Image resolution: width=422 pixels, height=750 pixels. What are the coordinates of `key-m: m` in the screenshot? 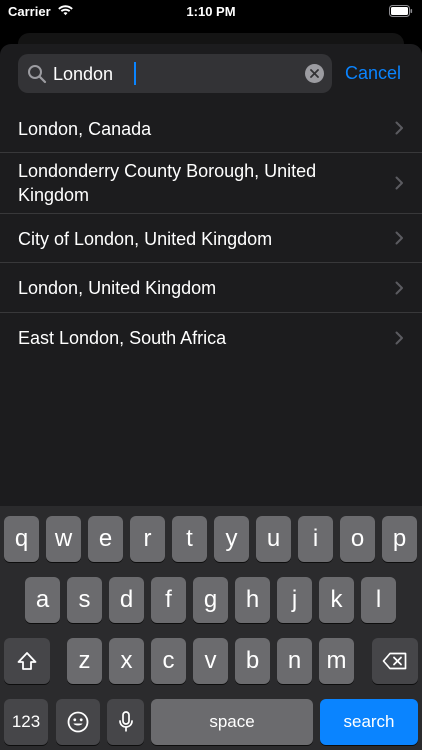 It's located at (336, 661).